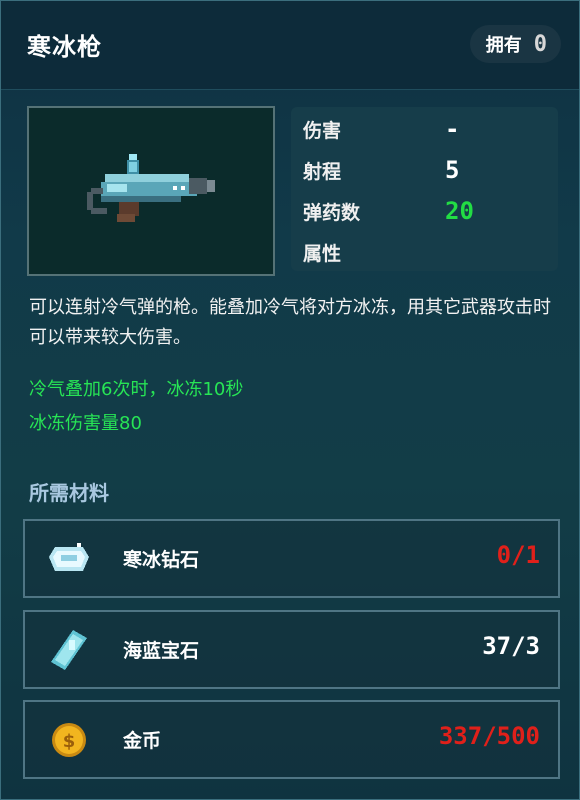 This screenshot has height=800, width=580. I want to click on stat-range: 射程 5, so click(428, 170).